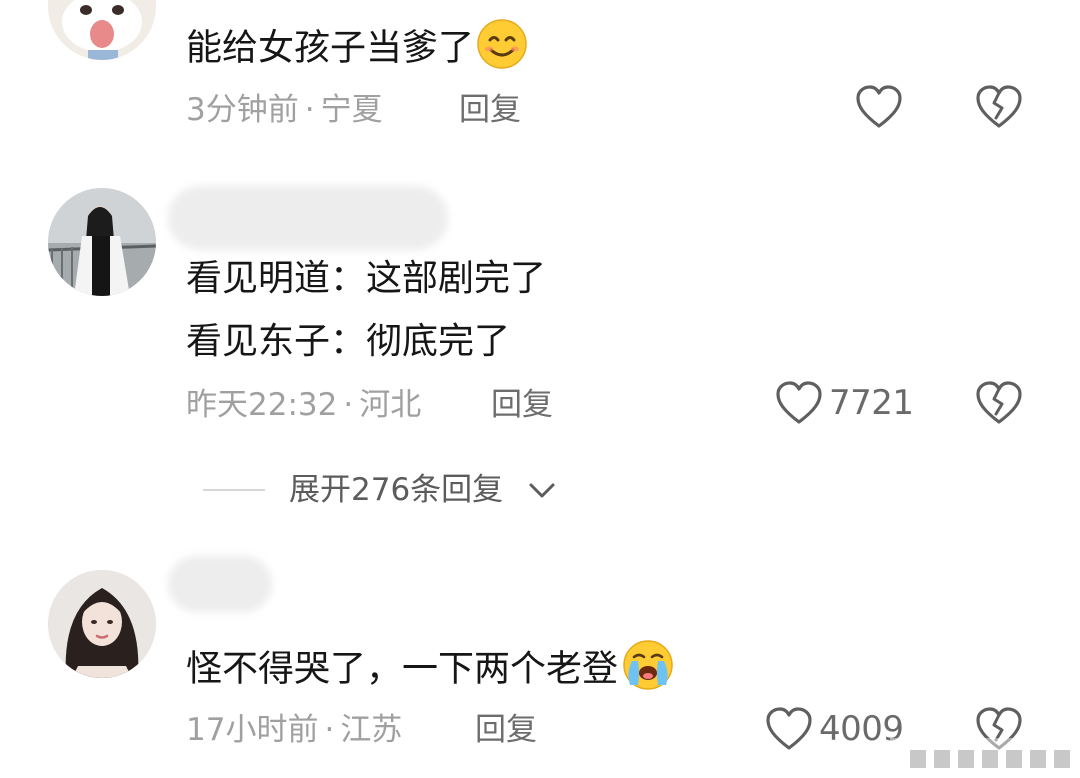 Image resolution: width=1080 pixels, height=778 pixels. I want to click on dog-avatar-image, so click(102, 30).